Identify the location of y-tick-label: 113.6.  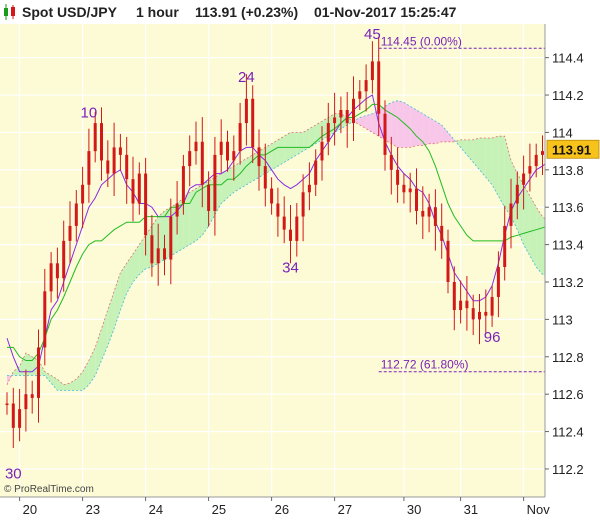
(568, 207).